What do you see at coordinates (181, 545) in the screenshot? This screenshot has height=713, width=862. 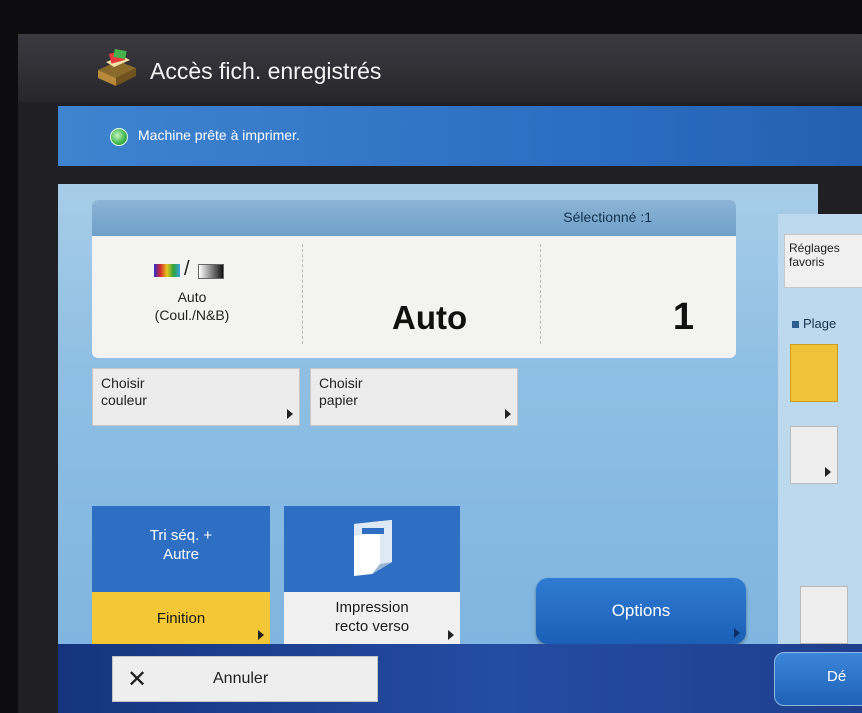 I see `finishing-current-setting: Tri séq. + Autre` at bounding box center [181, 545].